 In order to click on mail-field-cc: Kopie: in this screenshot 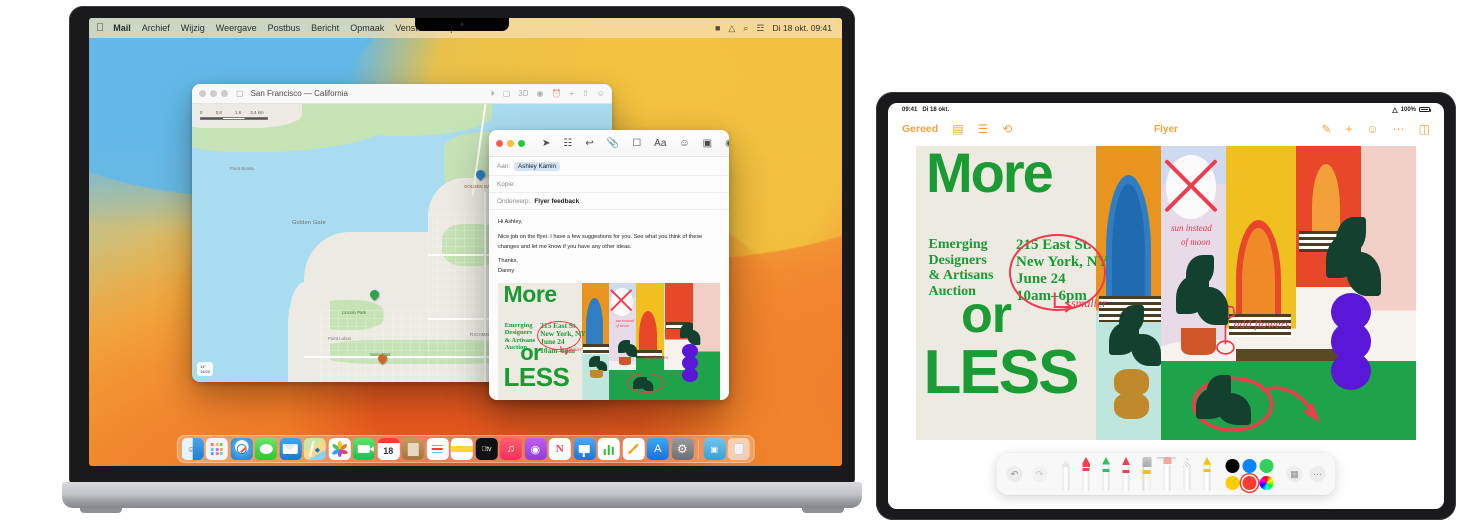, I will do `click(609, 184)`.